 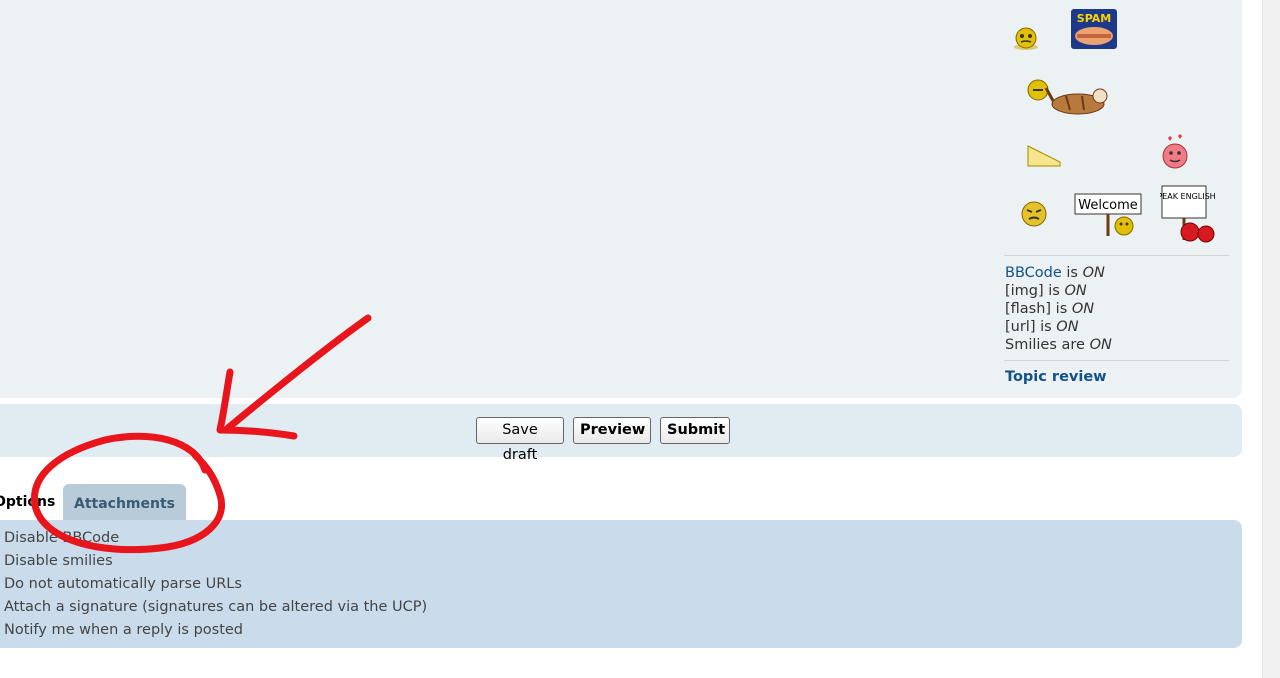 What do you see at coordinates (1046, 291) in the screenshot?
I see `img-status-line: [img] is ON` at bounding box center [1046, 291].